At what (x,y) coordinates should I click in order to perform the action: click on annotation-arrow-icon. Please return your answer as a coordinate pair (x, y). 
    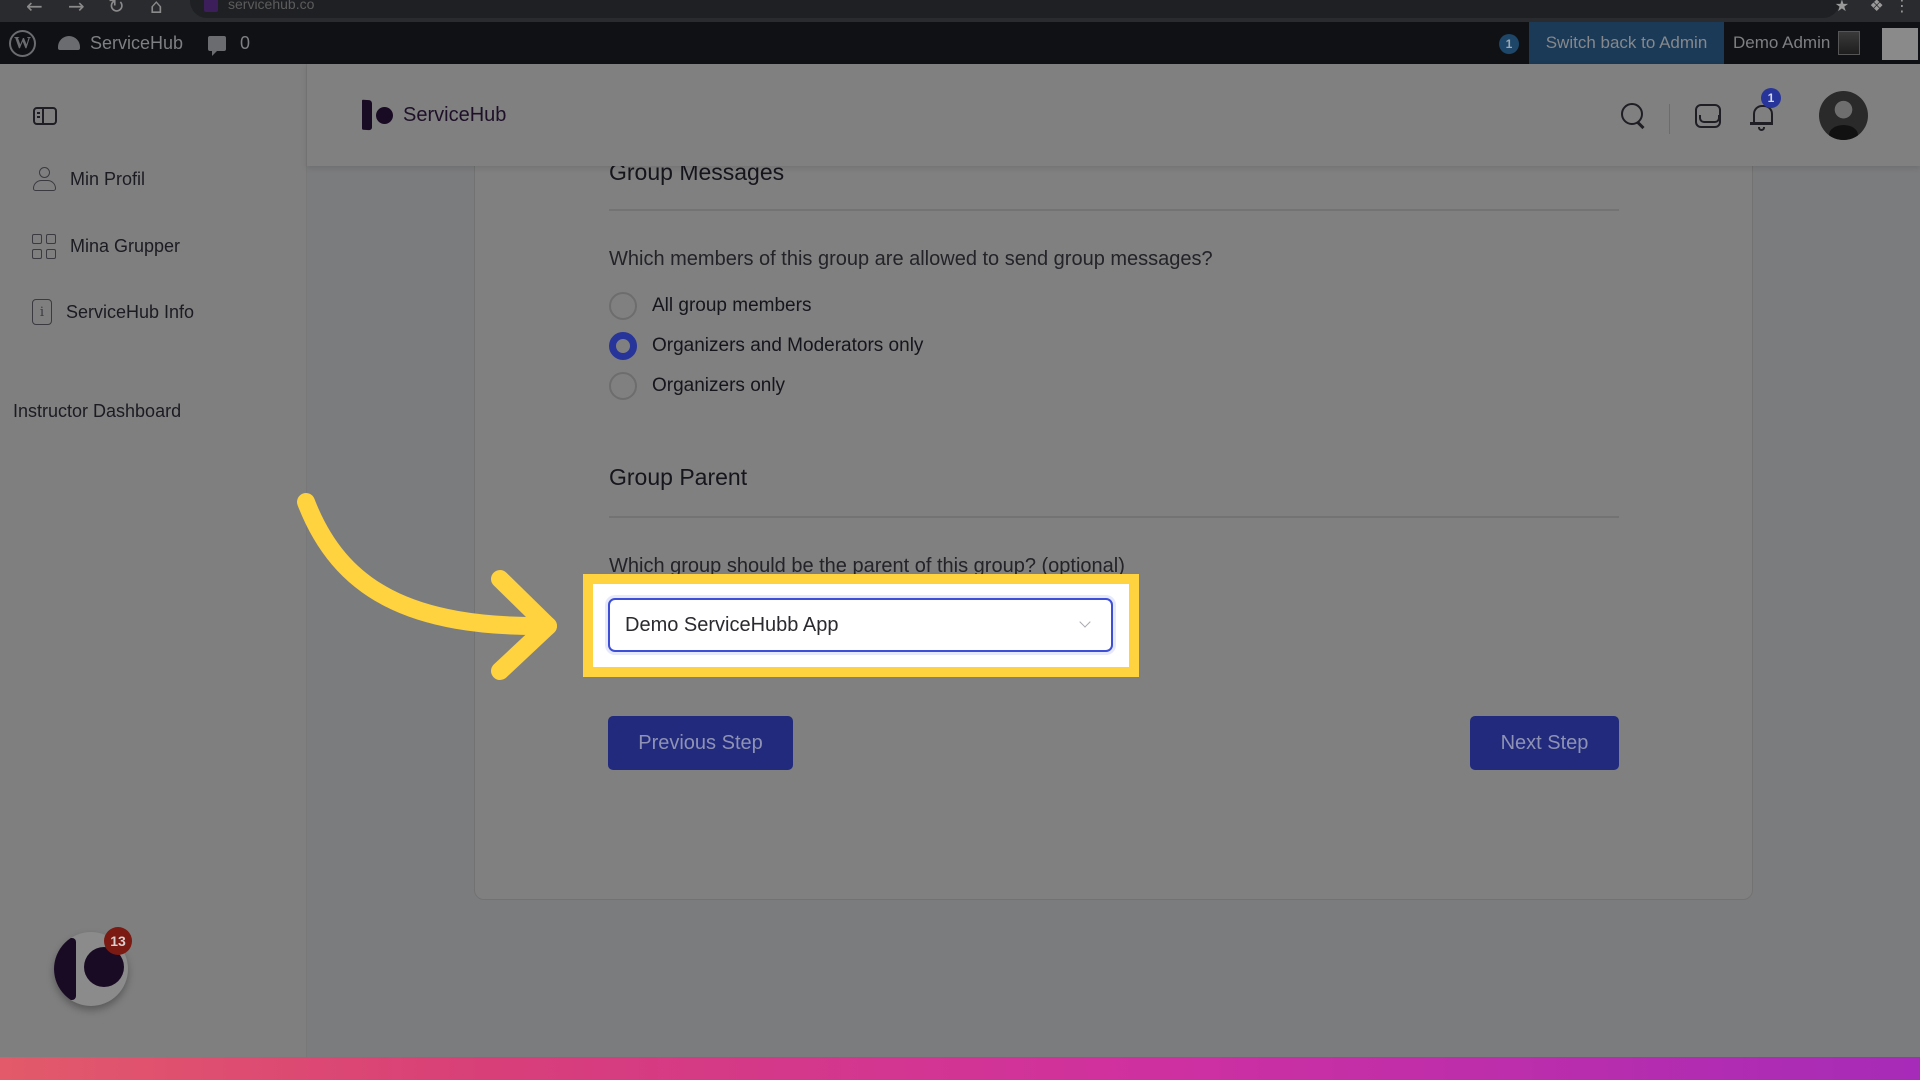
    Looking at the image, I should click on (427, 586).